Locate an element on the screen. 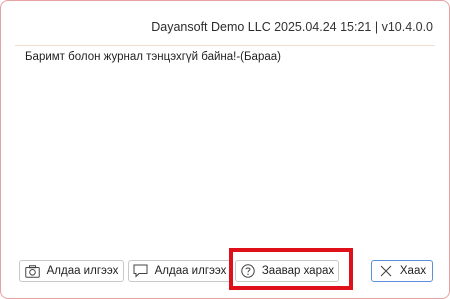 The image size is (450, 299). send-error-button: Алдаа илгээх is located at coordinates (179, 271).